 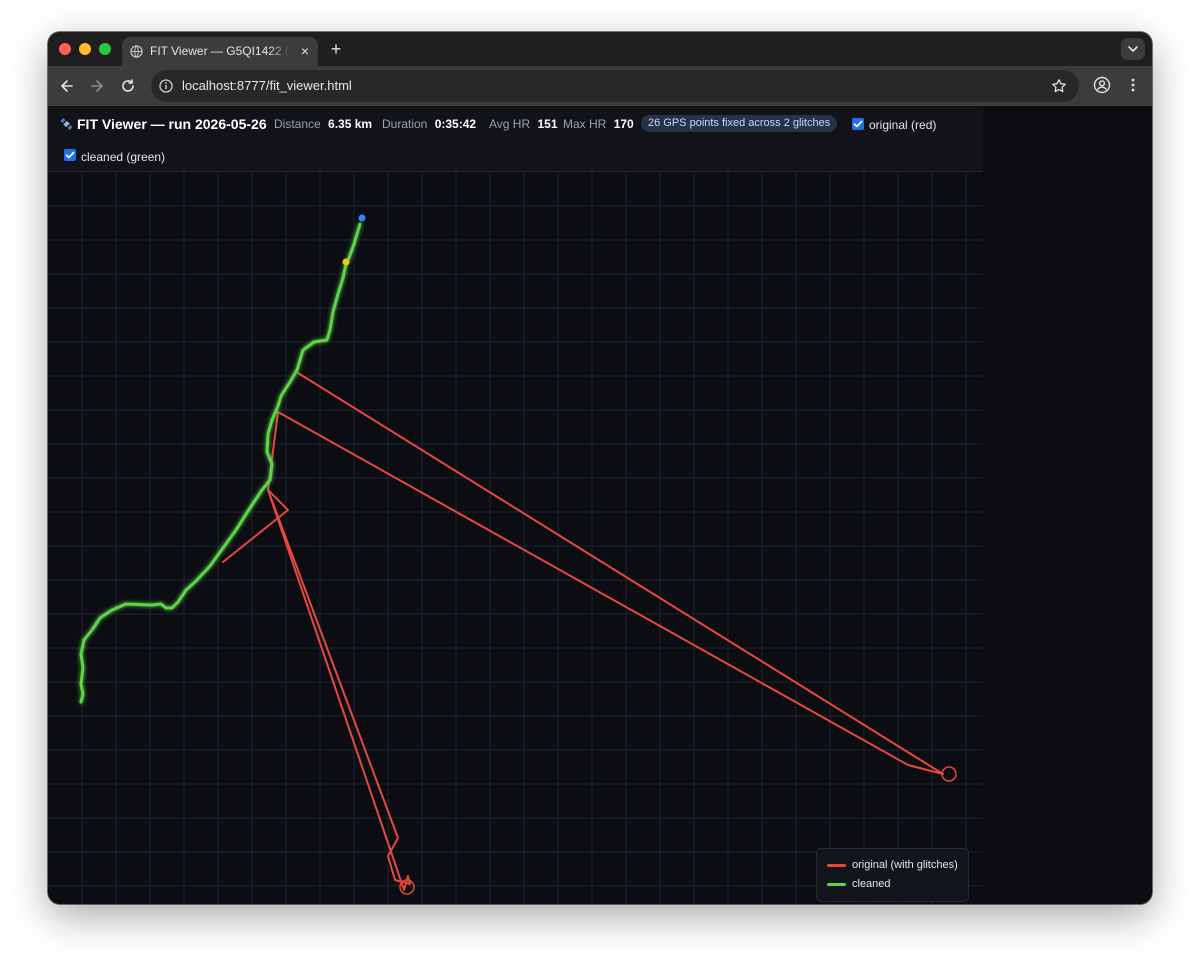 I want to click on stat-avg-hr-value: 151, so click(x=547, y=124).